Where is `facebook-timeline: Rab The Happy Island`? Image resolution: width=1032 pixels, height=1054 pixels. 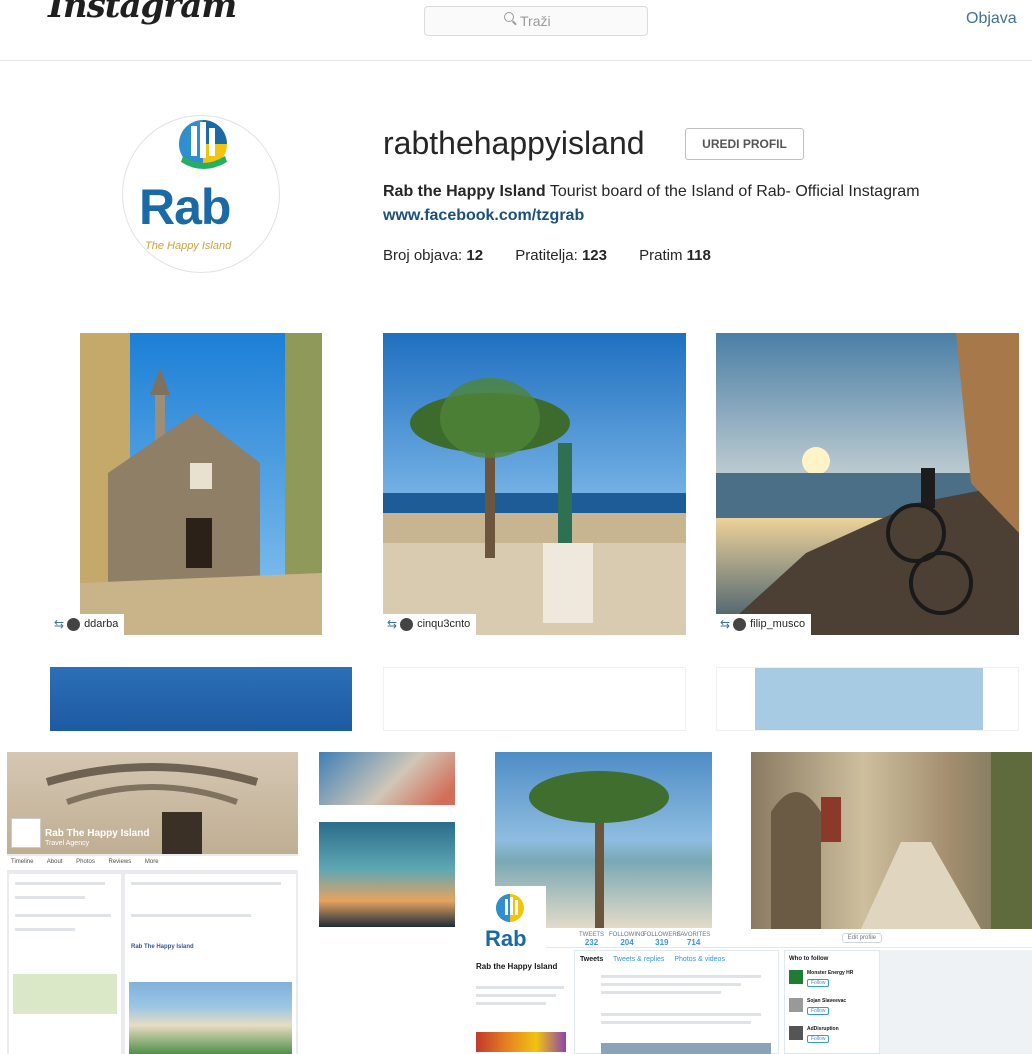
facebook-timeline: Rab The Happy Island is located at coordinates (210, 964).